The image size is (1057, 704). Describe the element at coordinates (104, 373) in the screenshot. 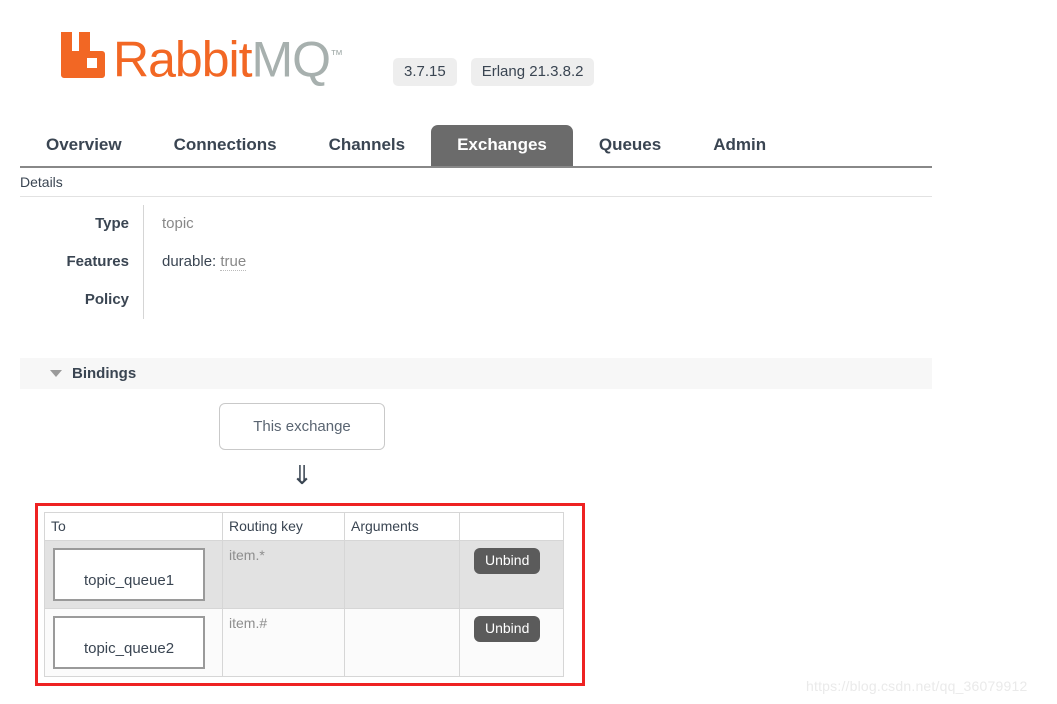

I see `bindings-section-title: Bindings` at that location.